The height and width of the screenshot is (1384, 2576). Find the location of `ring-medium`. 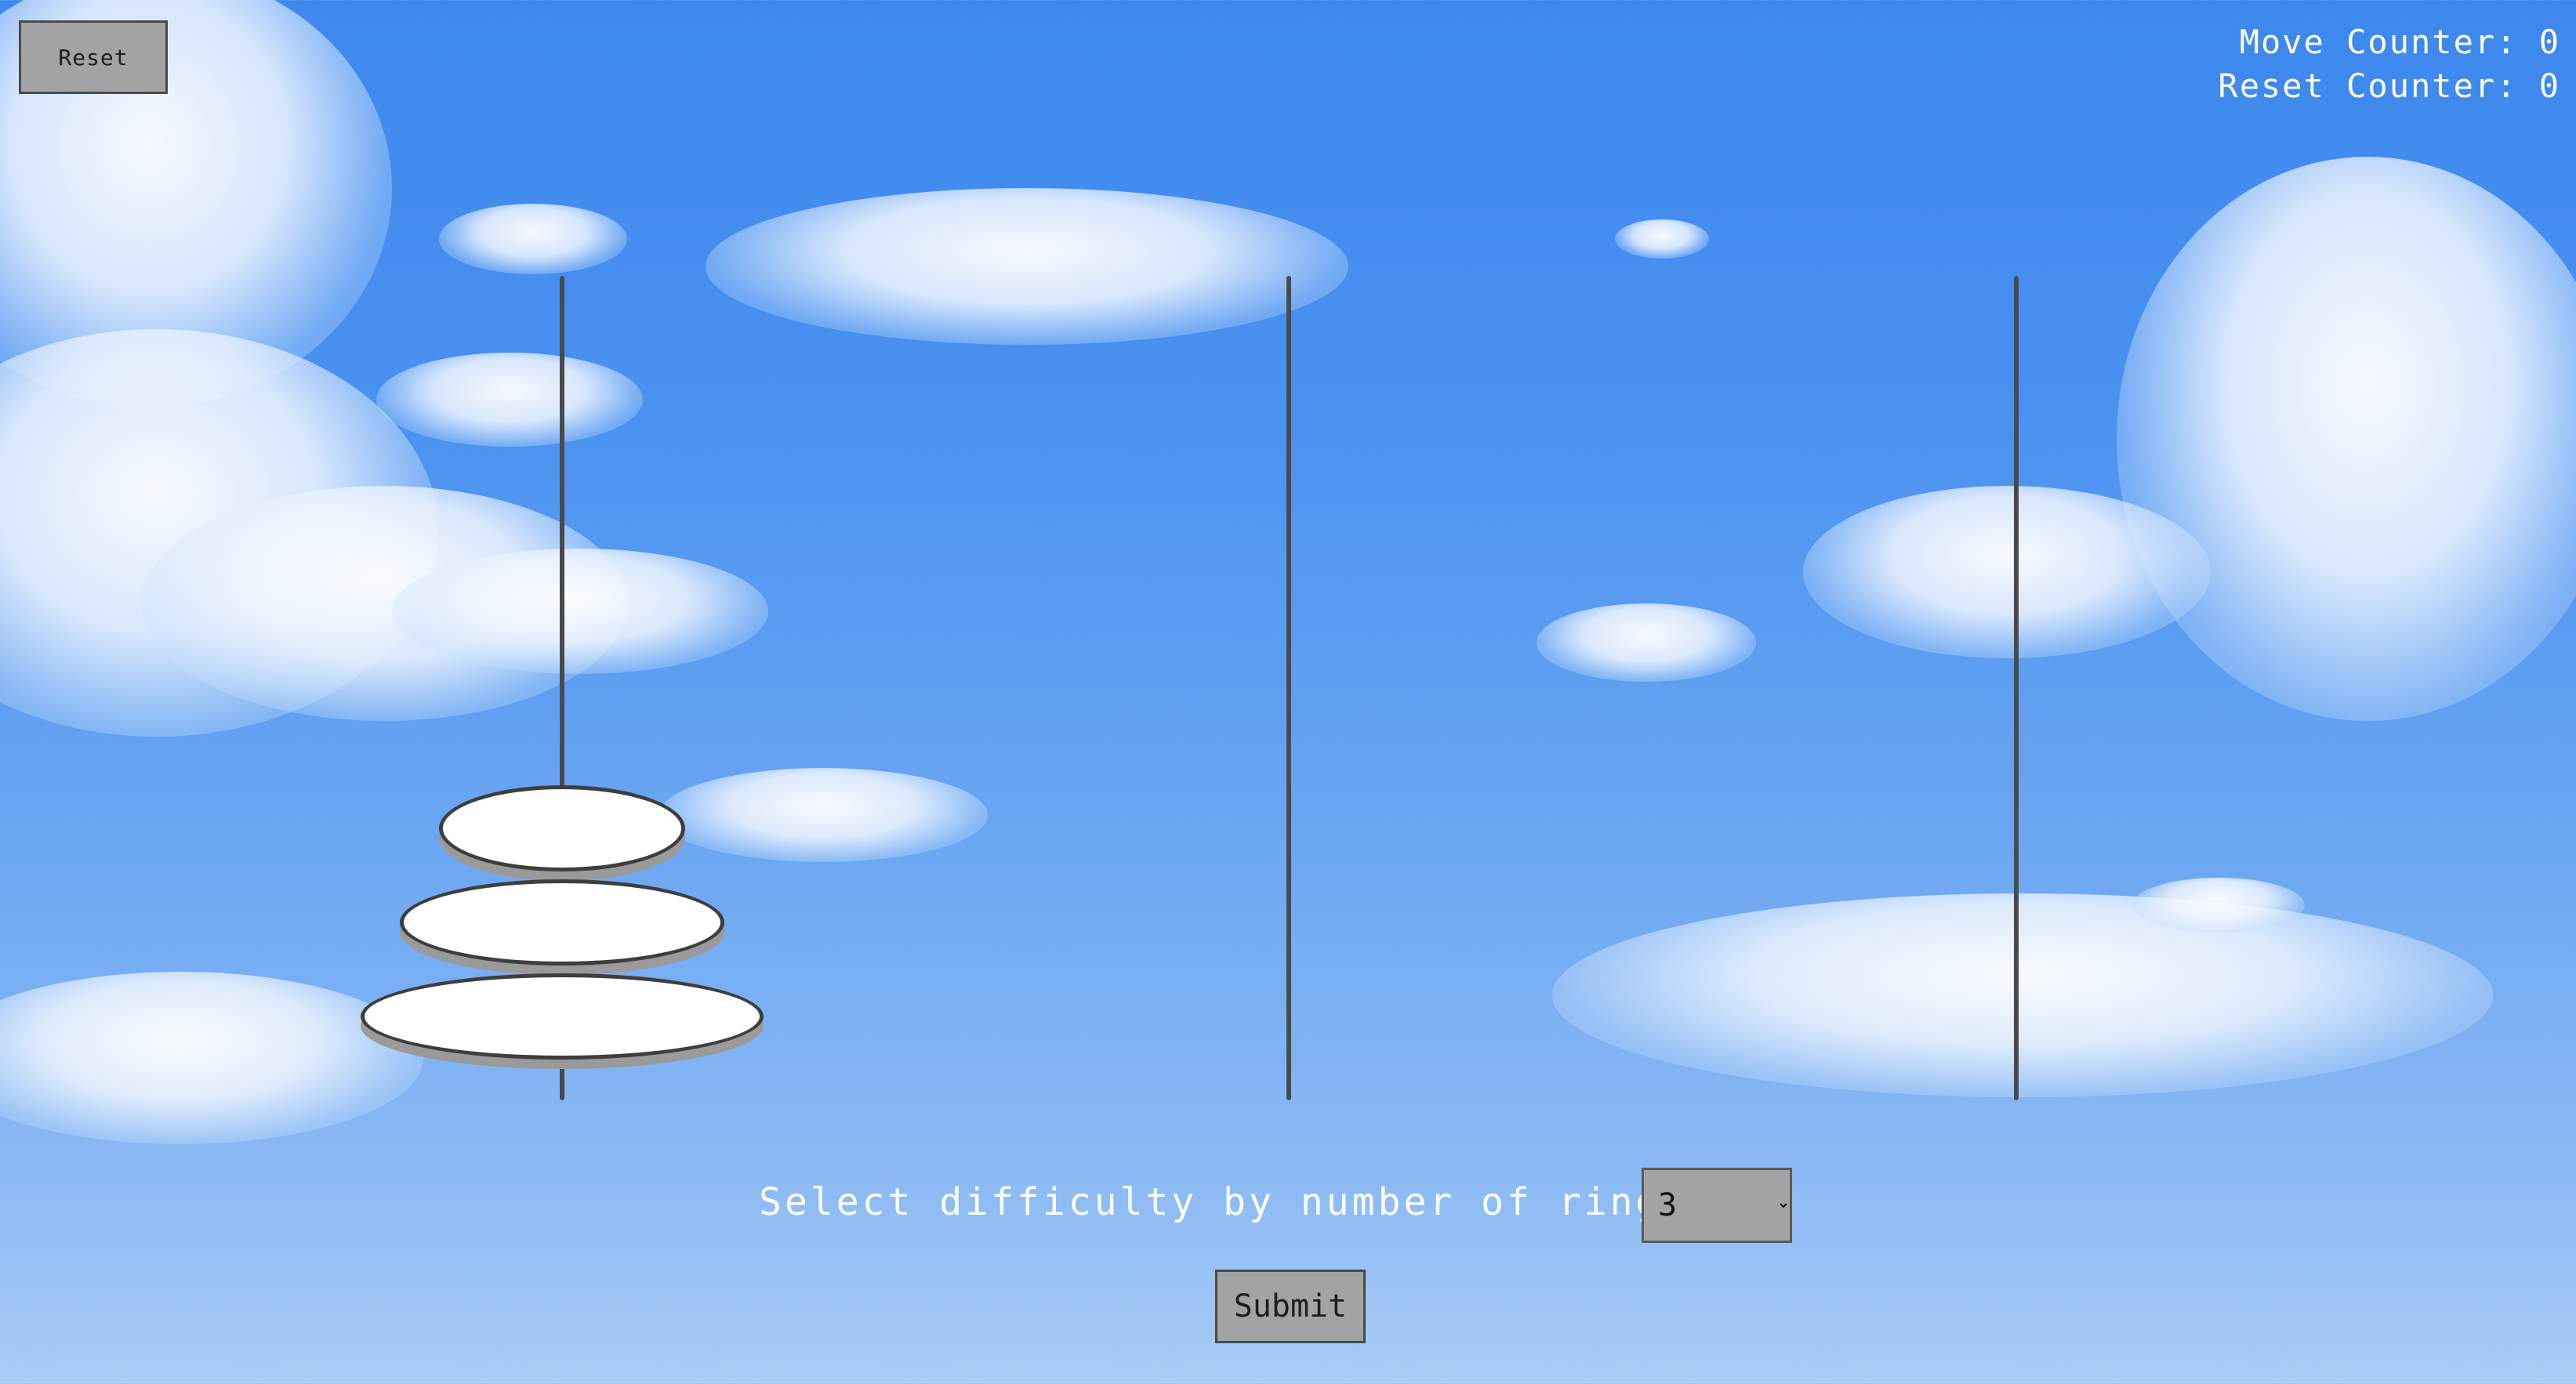

ring-medium is located at coordinates (562, 922).